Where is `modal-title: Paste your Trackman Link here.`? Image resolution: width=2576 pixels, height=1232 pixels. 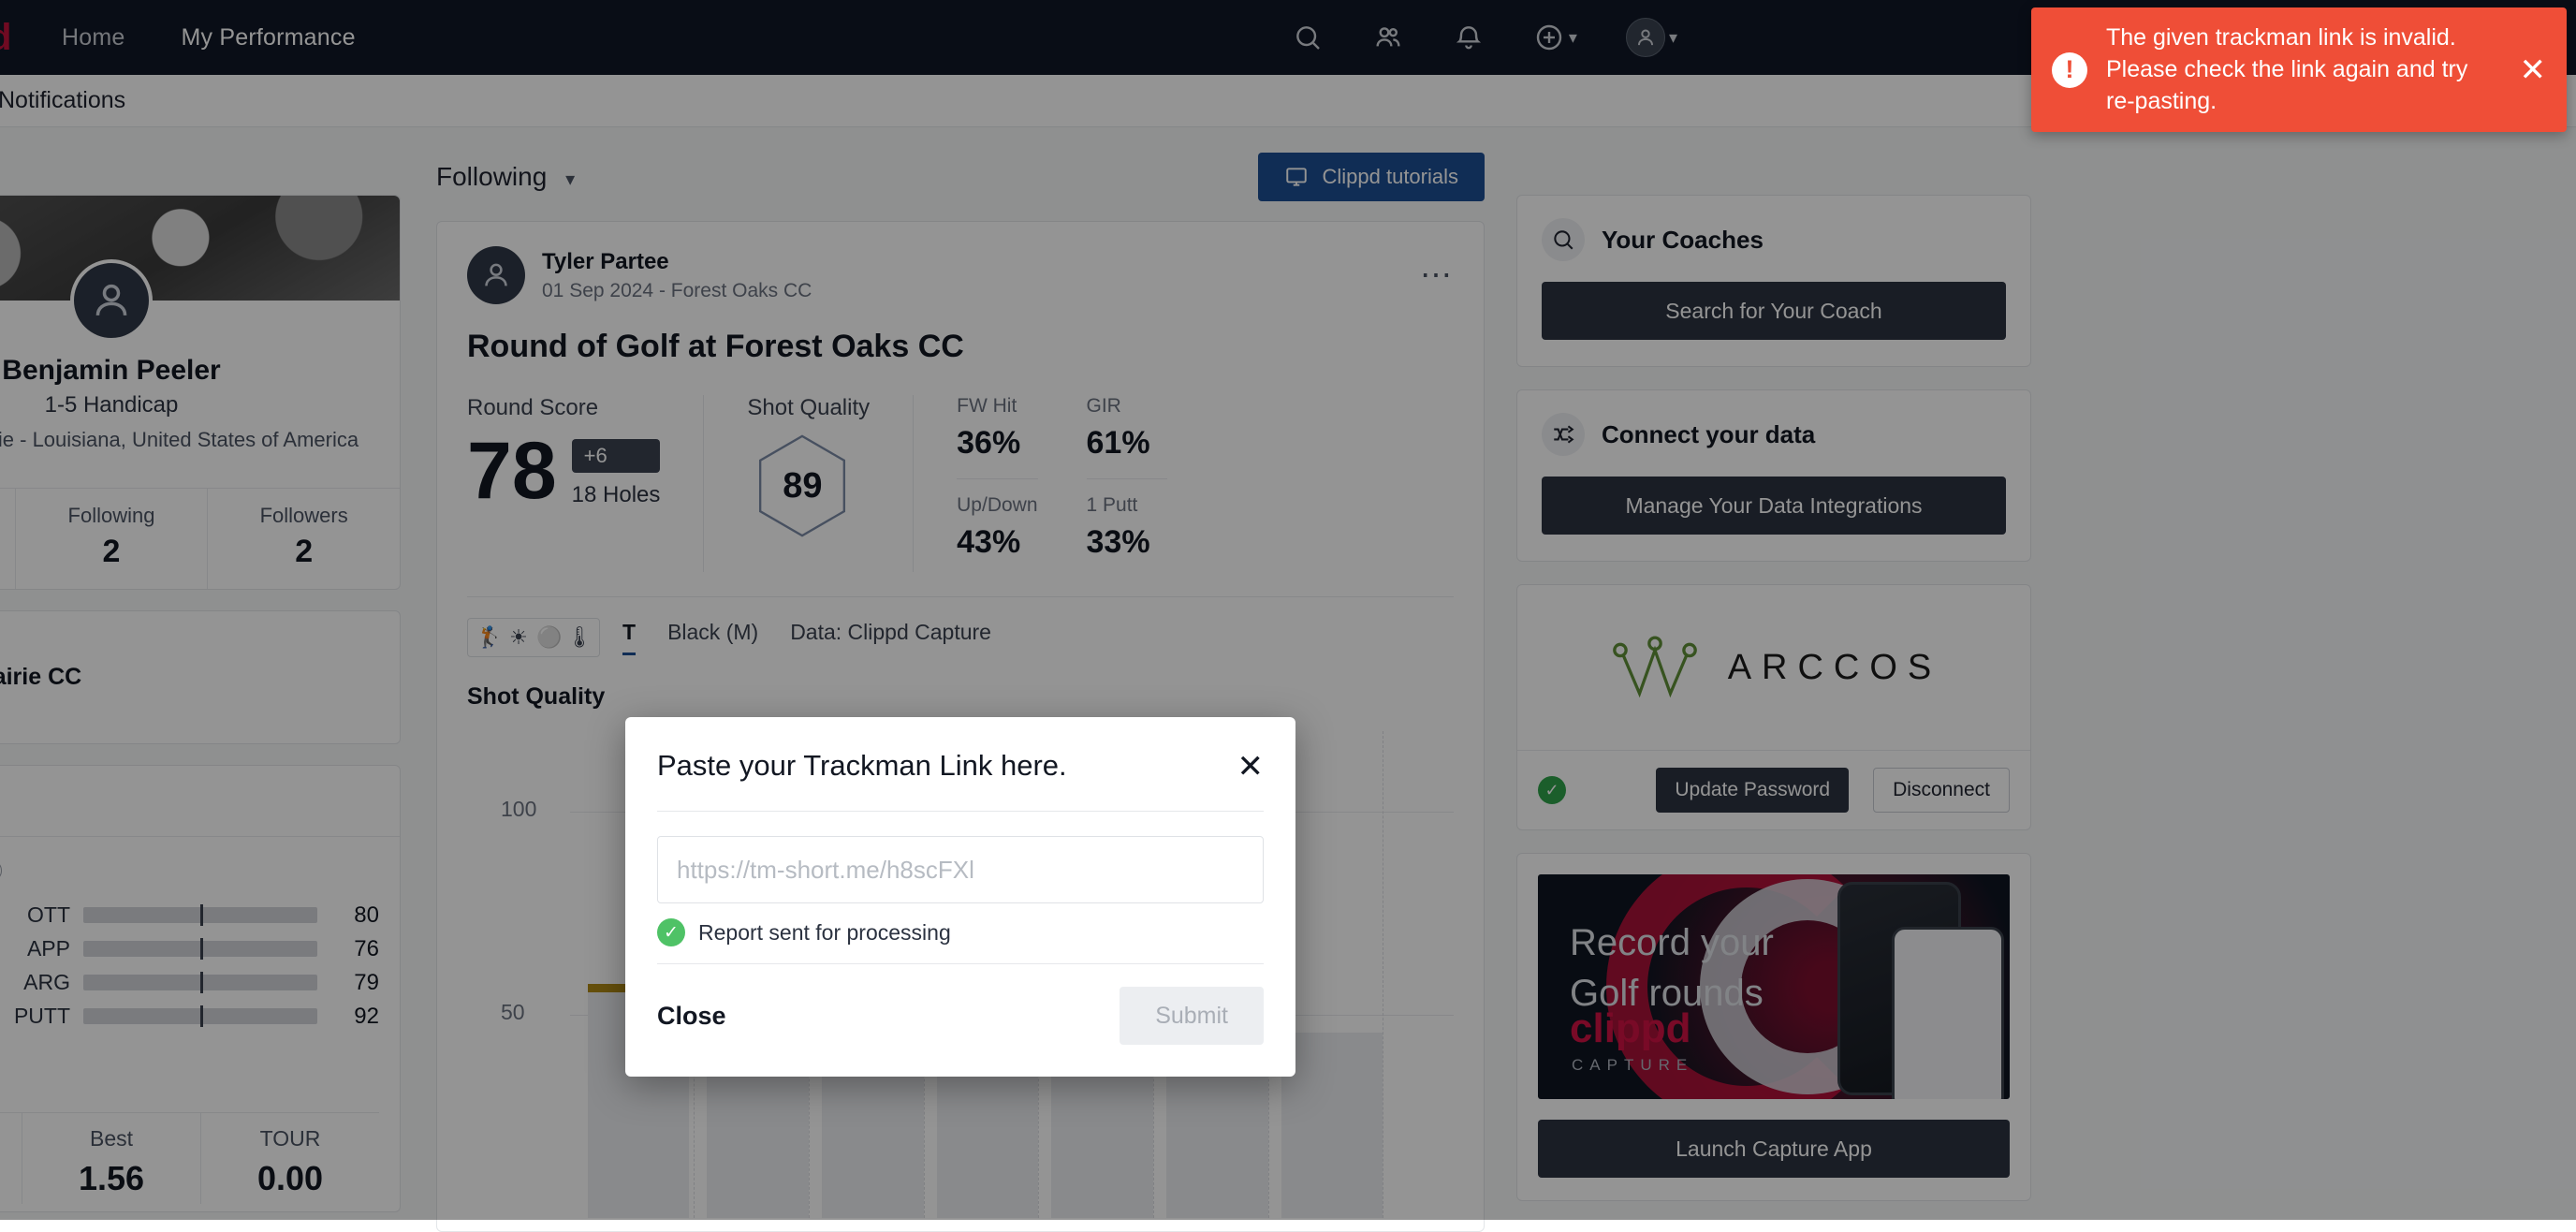
modal-title: Paste your Trackman Link here. is located at coordinates (947, 766).